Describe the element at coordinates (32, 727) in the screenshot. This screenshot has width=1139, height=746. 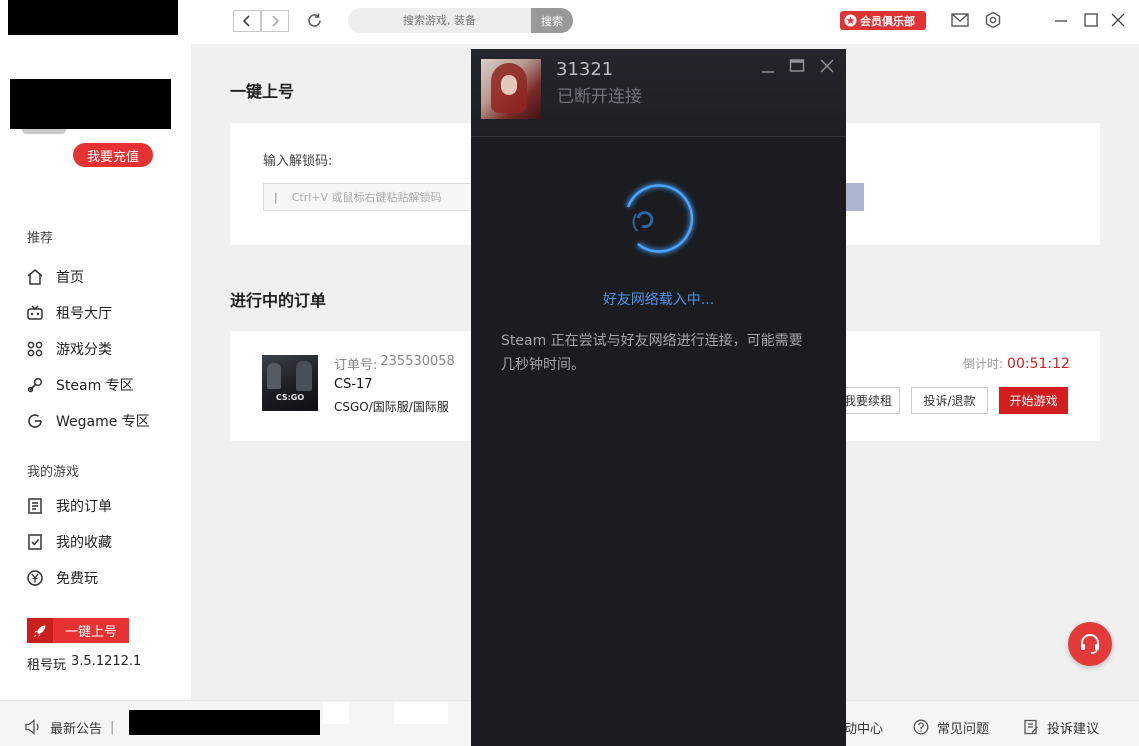
I see `speaker-icon` at that location.